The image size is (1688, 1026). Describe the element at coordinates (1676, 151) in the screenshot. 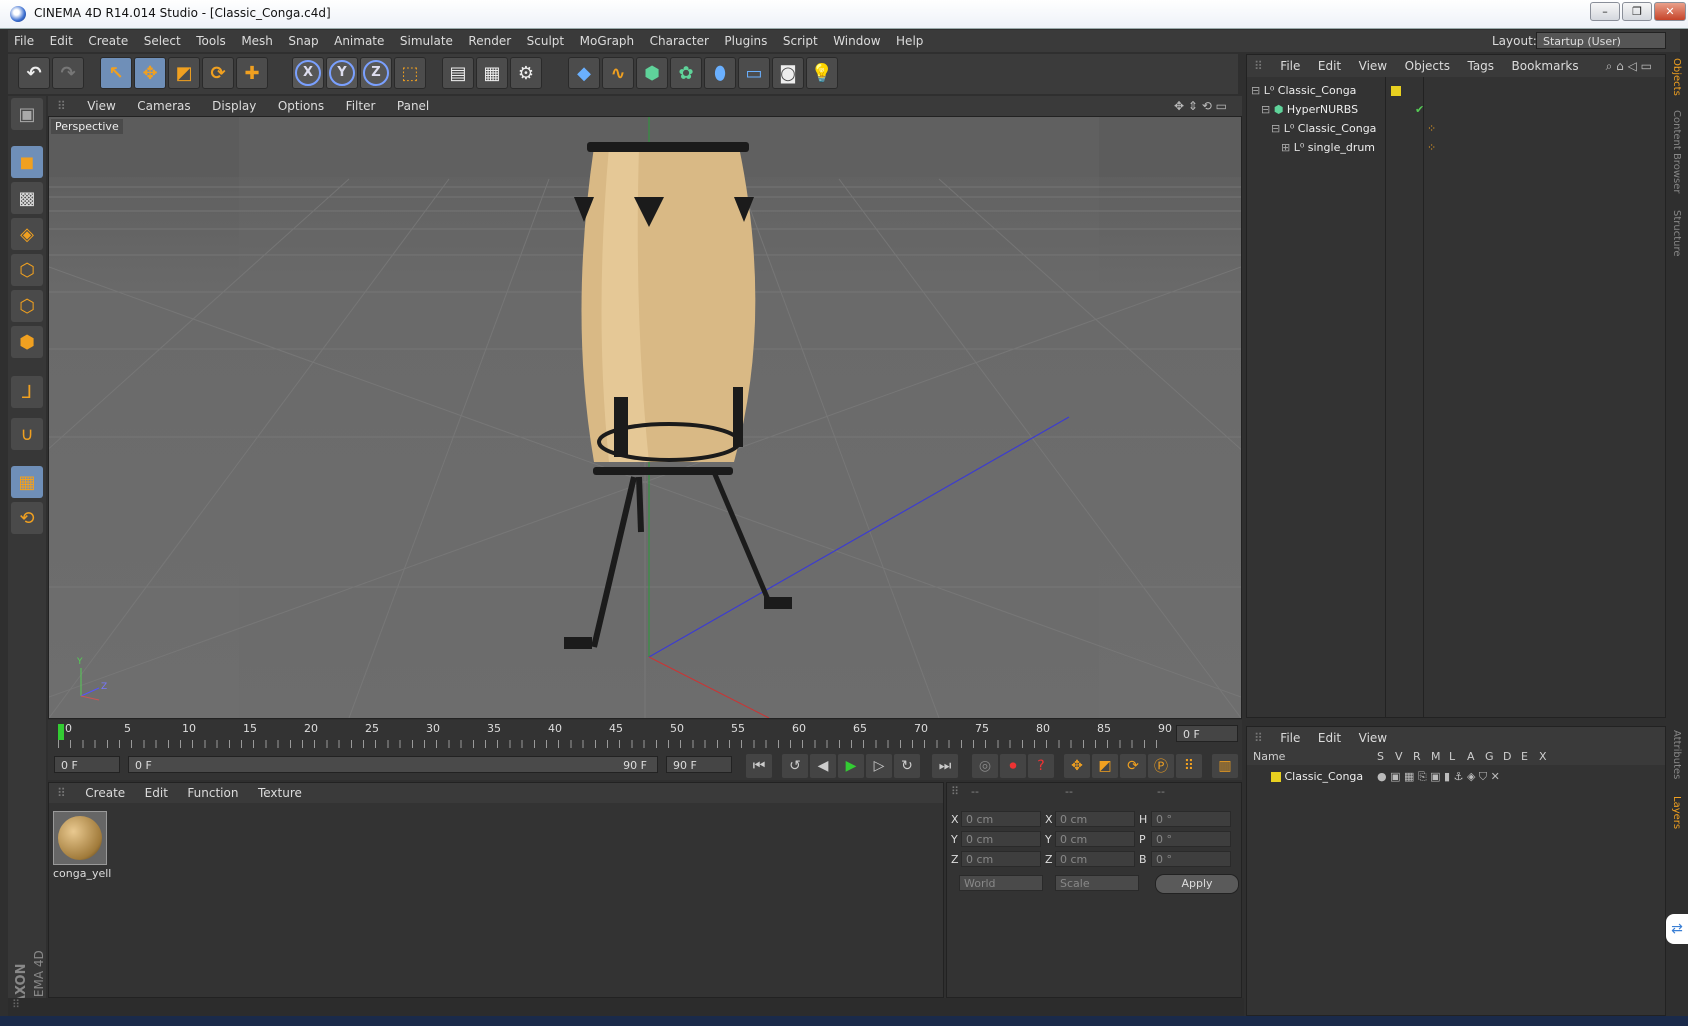

I see `tab-content-browser: Content Browser` at that location.